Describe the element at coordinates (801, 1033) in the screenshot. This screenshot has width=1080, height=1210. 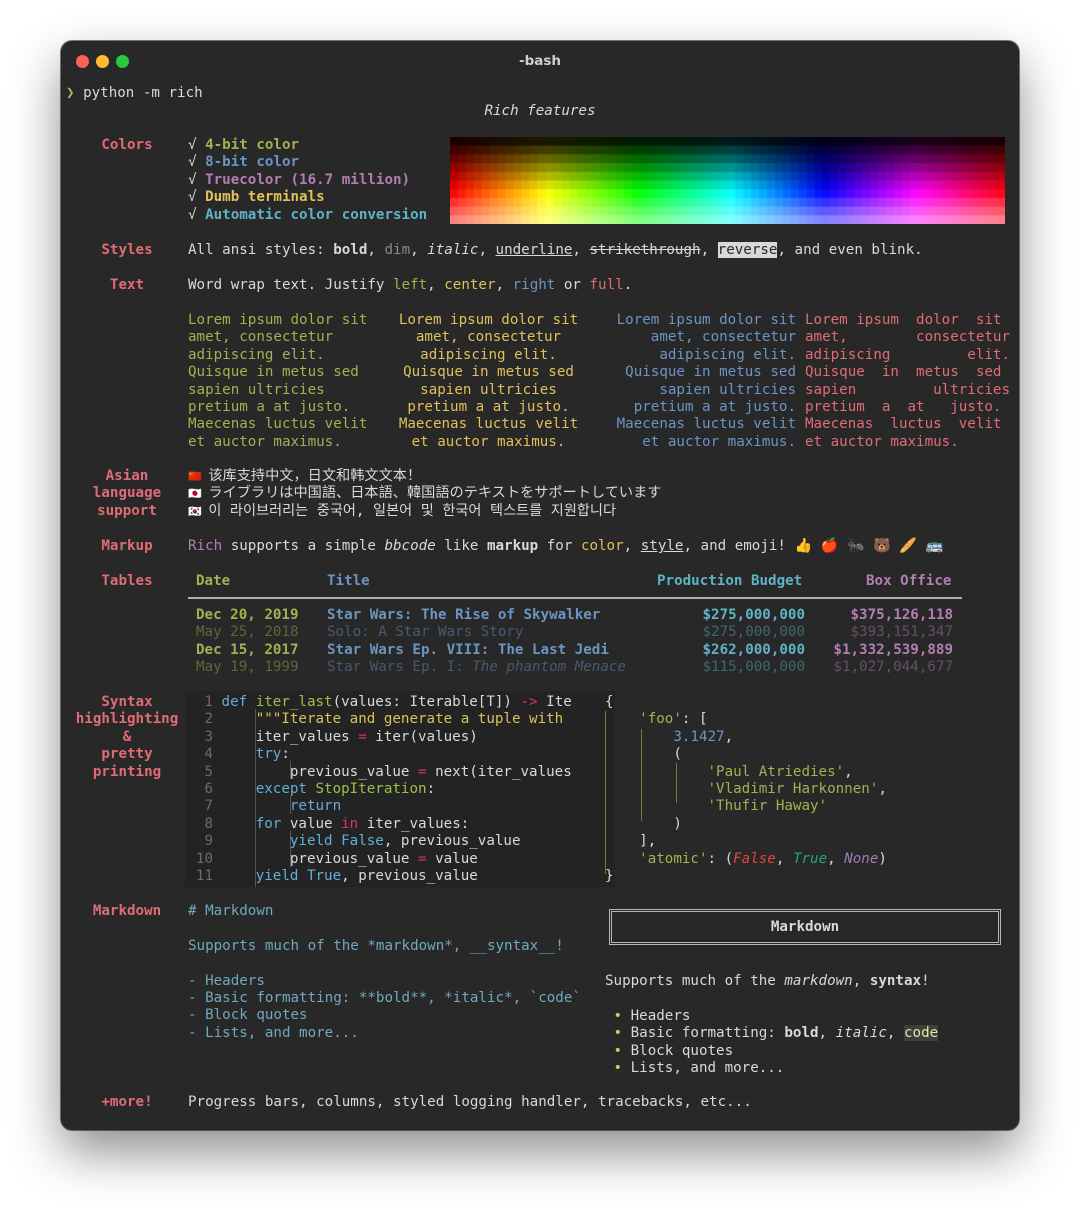
I see `md-bold: bold` at that location.